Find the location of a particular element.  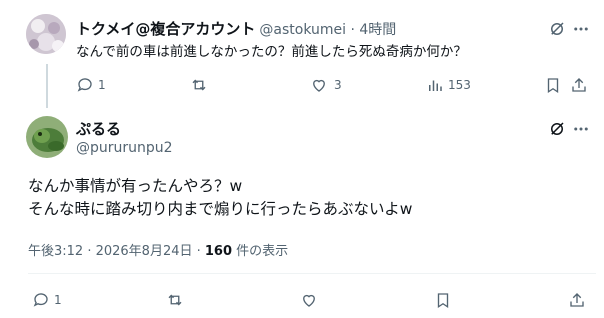

reply-text: なんで前の車は前進しなかったの？前進したら死ぬ奇病か何か？ is located at coordinates (271, 52).